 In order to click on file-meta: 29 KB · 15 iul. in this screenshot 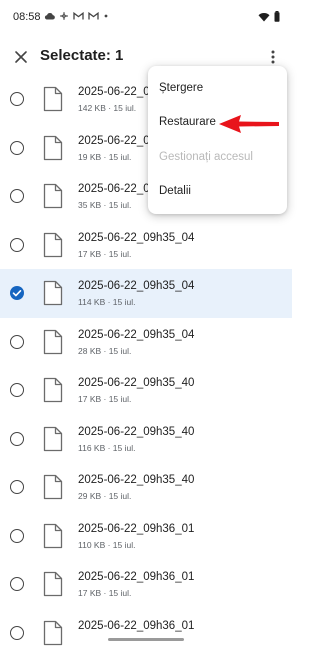, I will do `click(104, 496)`.